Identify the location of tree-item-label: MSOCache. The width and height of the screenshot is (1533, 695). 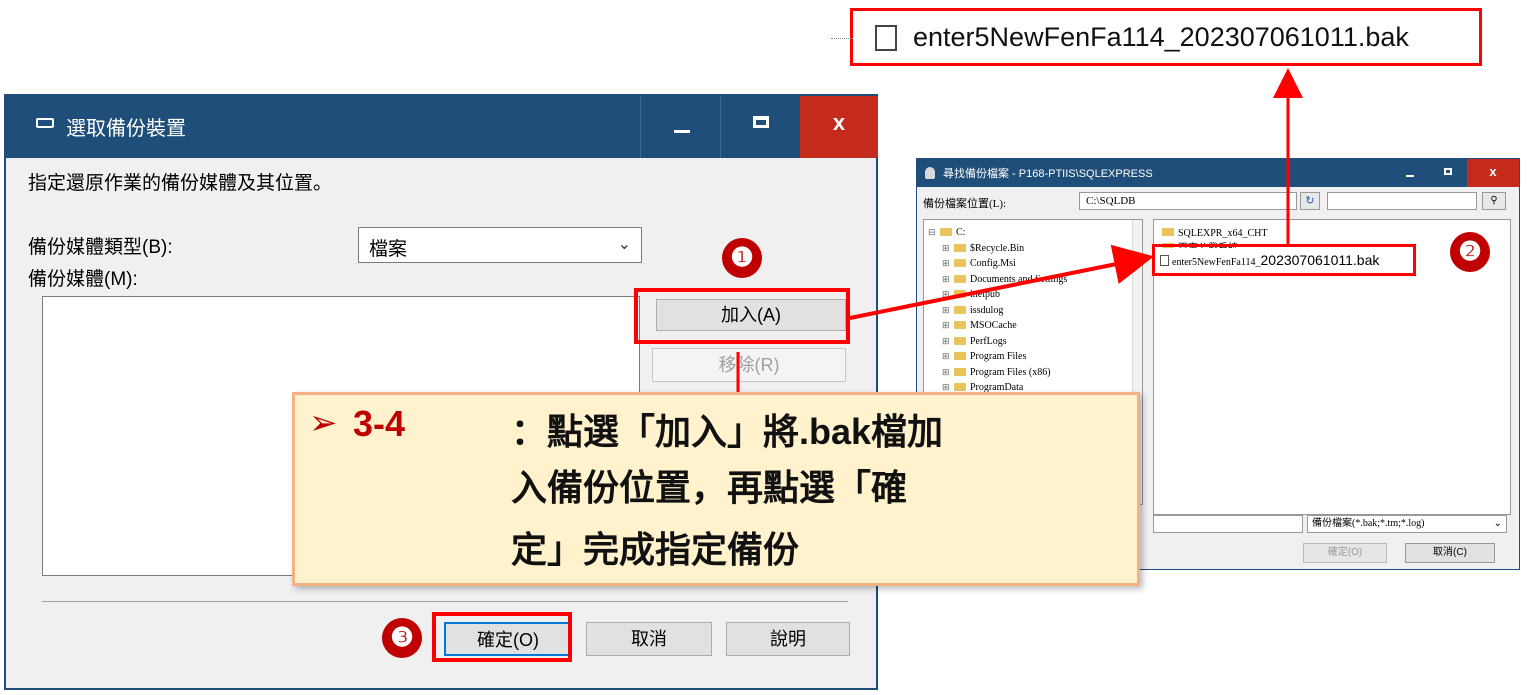
(993, 325).